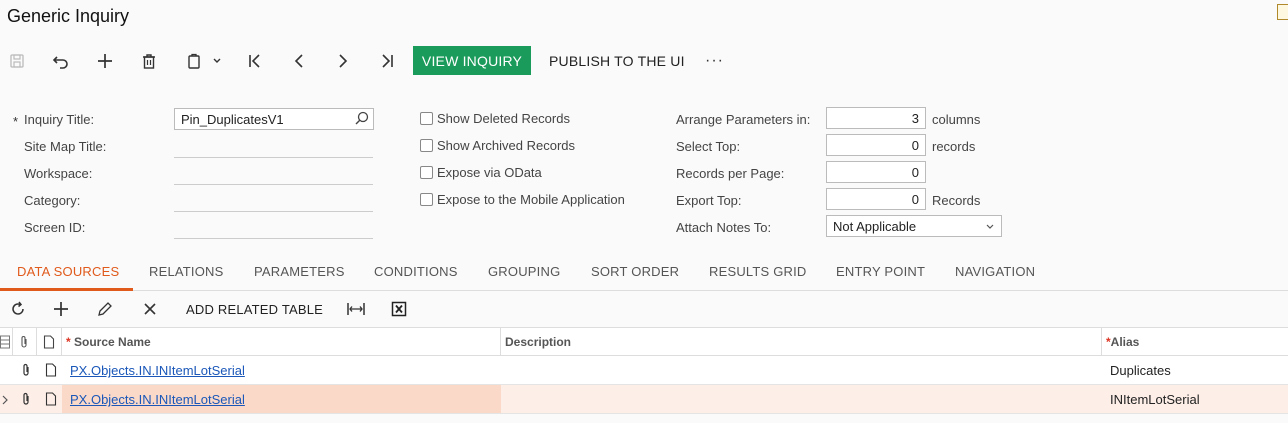 The width and height of the screenshot is (1288, 423). I want to click on publish-to-ui-button: PUBLISH TO THE UI, so click(617, 60).